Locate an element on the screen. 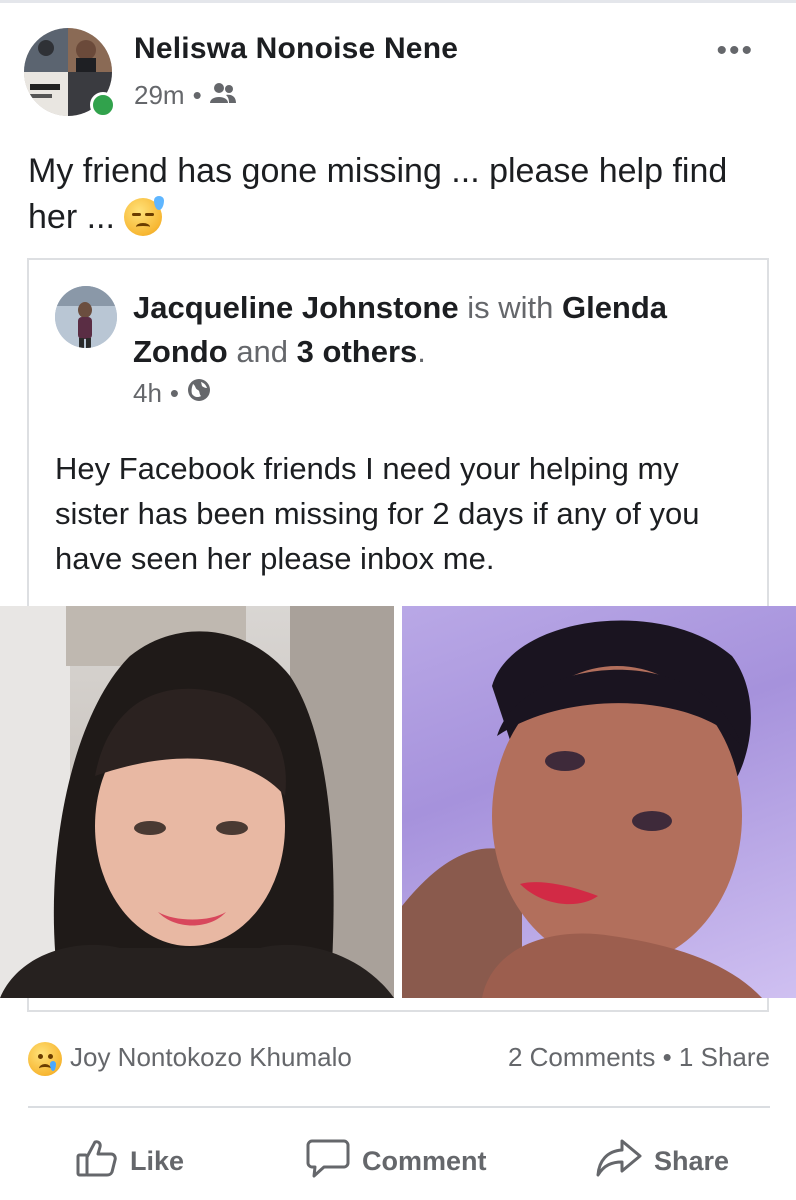 The image size is (796, 1200). post-meta: 29m • is located at coordinates (185, 95).